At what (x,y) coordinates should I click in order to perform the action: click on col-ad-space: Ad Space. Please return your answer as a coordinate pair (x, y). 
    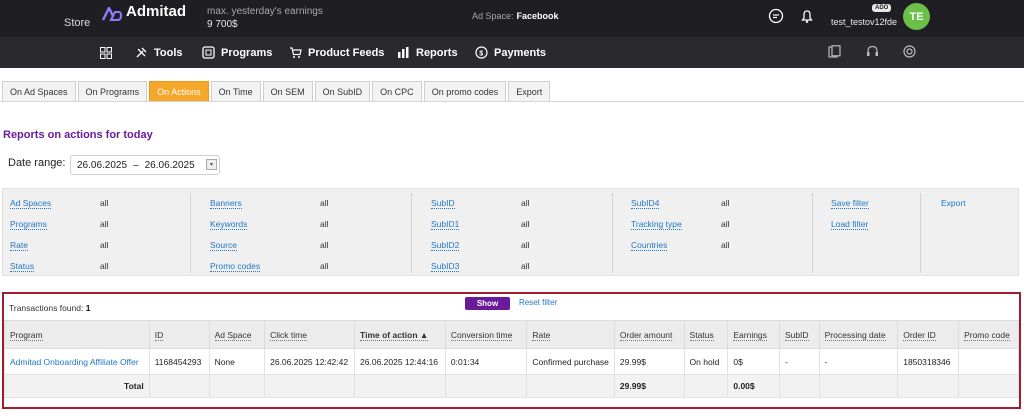
    Looking at the image, I should click on (237, 334).